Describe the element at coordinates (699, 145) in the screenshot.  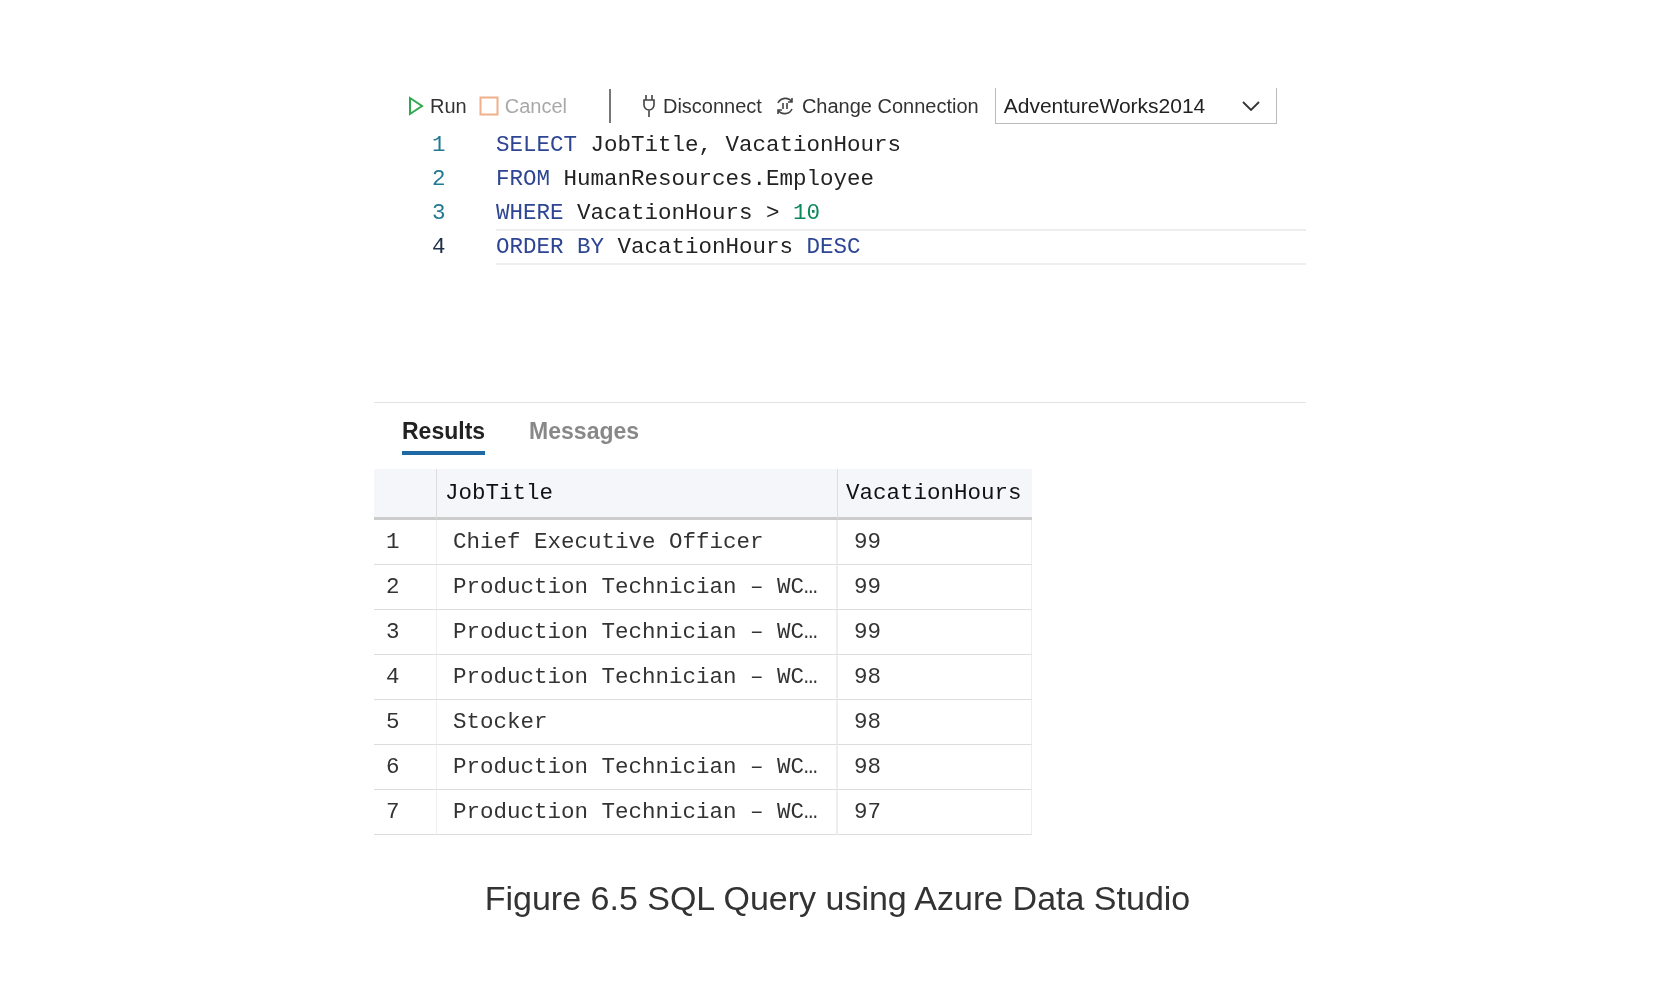
I see `code-line: SELECT JobTitle, VacationHours` at that location.